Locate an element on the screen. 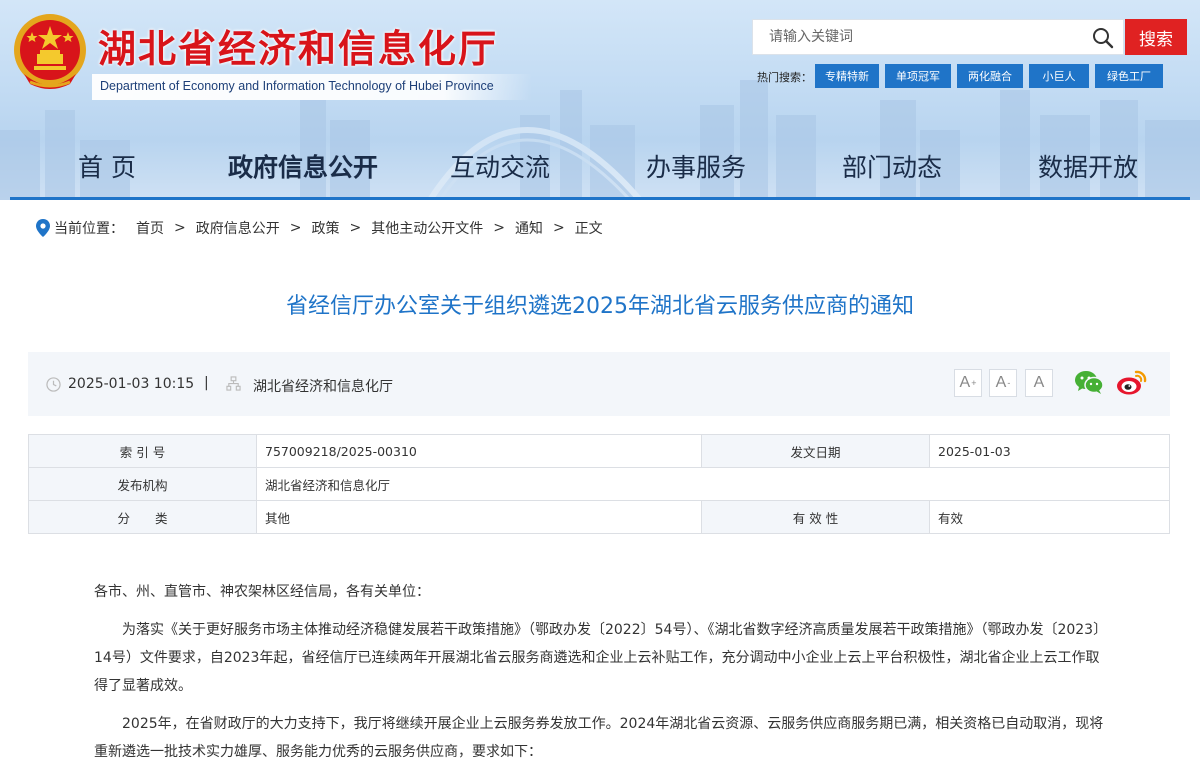 Image resolution: width=1200 pixels, height=780 pixels. wechat-share-icon is located at coordinates (1089, 382).